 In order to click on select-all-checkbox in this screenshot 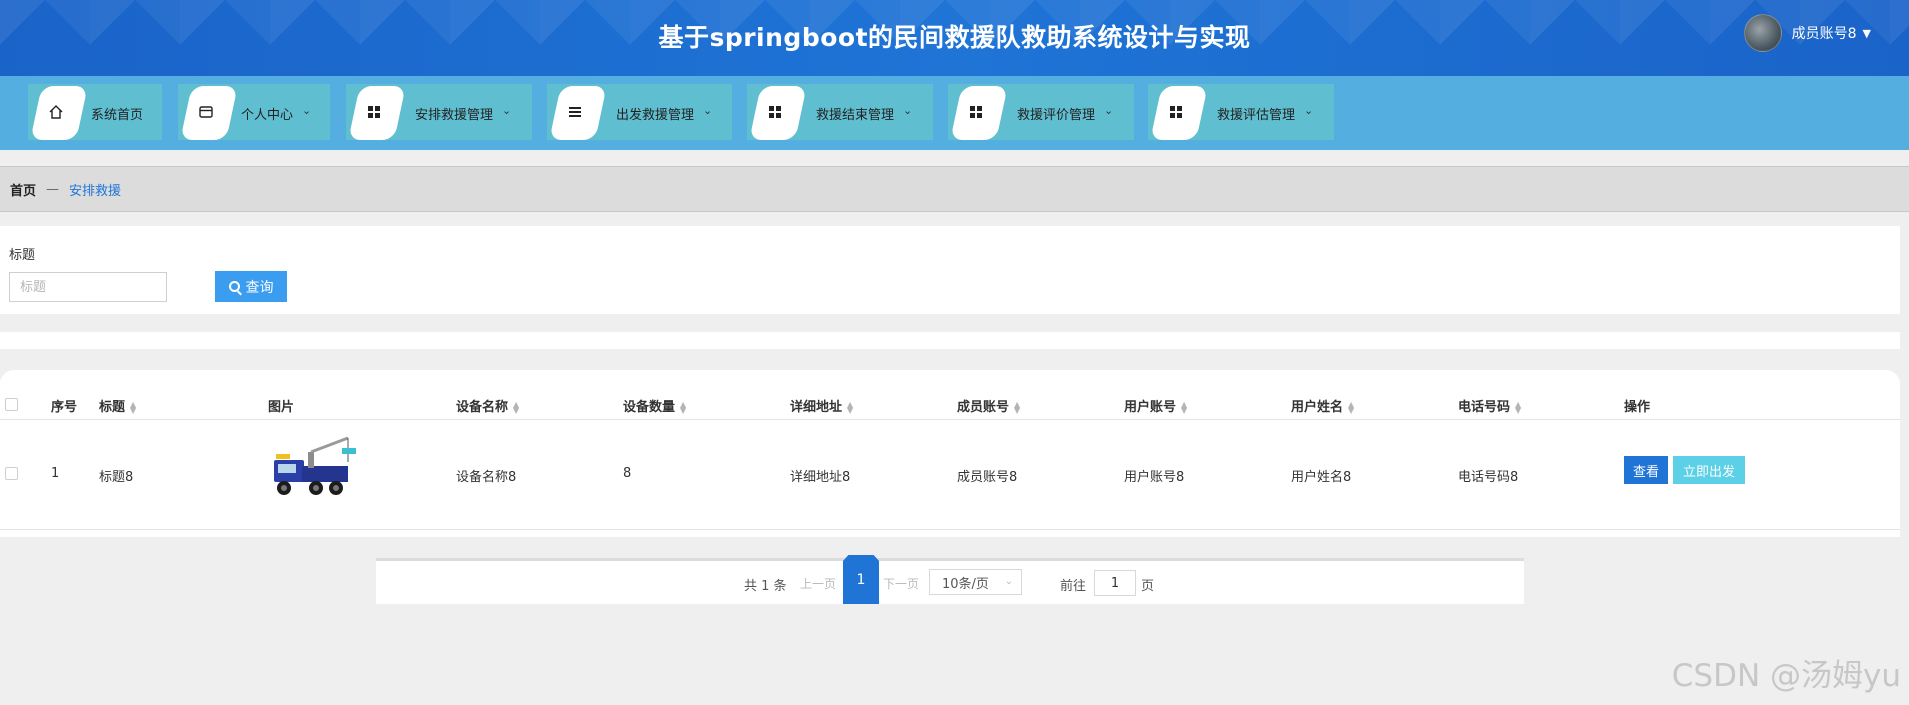, I will do `click(11, 404)`.